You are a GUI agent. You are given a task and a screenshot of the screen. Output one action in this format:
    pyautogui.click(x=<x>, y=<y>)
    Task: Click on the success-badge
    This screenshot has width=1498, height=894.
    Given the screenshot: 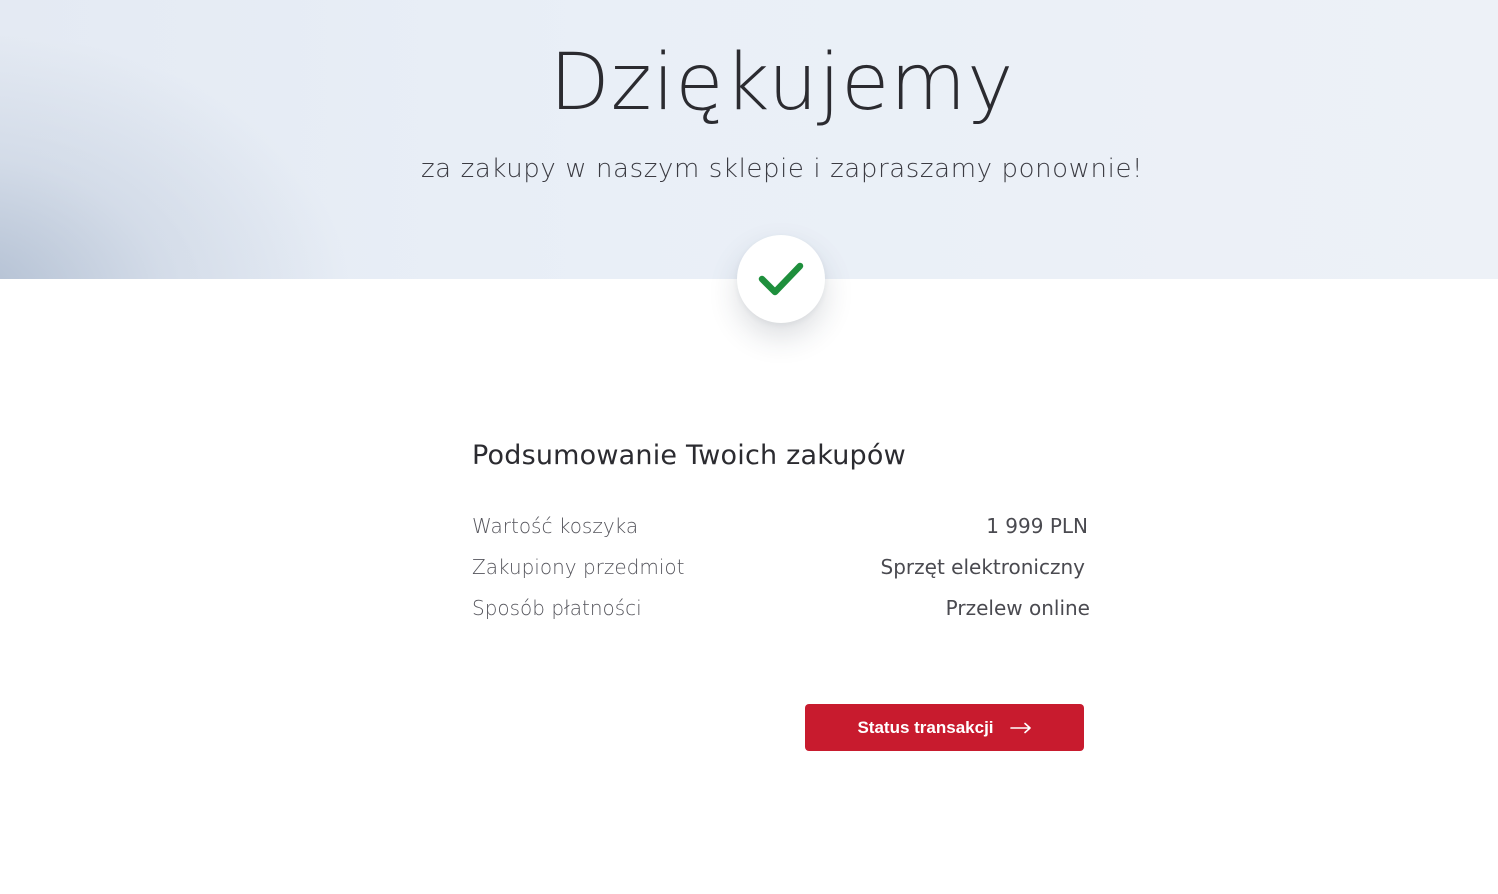 What is the action you would take?
    pyautogui.click(x=781, y=279)
    